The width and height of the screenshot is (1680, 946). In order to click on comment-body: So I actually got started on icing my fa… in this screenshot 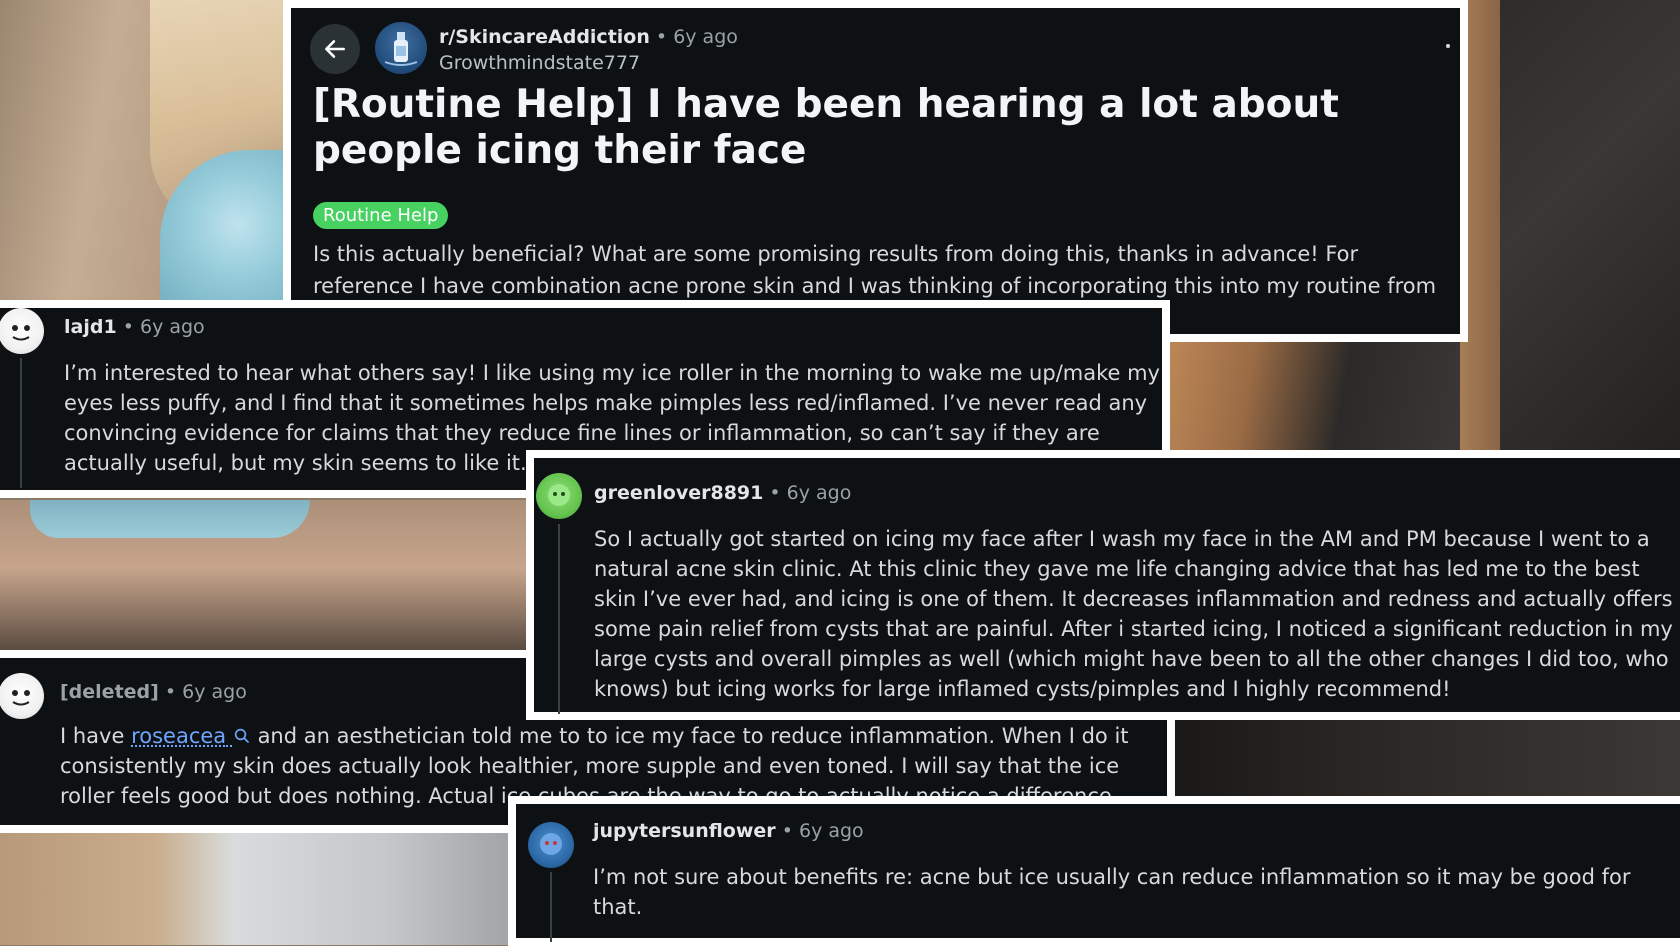, I will do `click(1137, 614)`.